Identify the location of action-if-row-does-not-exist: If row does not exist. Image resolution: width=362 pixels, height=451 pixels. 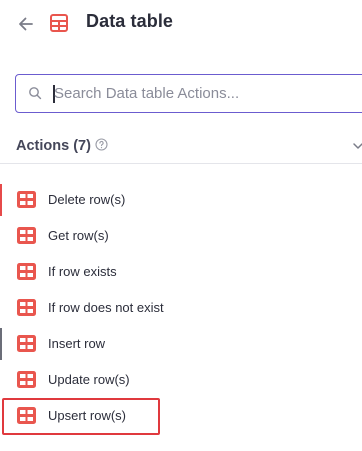
(181, 308).